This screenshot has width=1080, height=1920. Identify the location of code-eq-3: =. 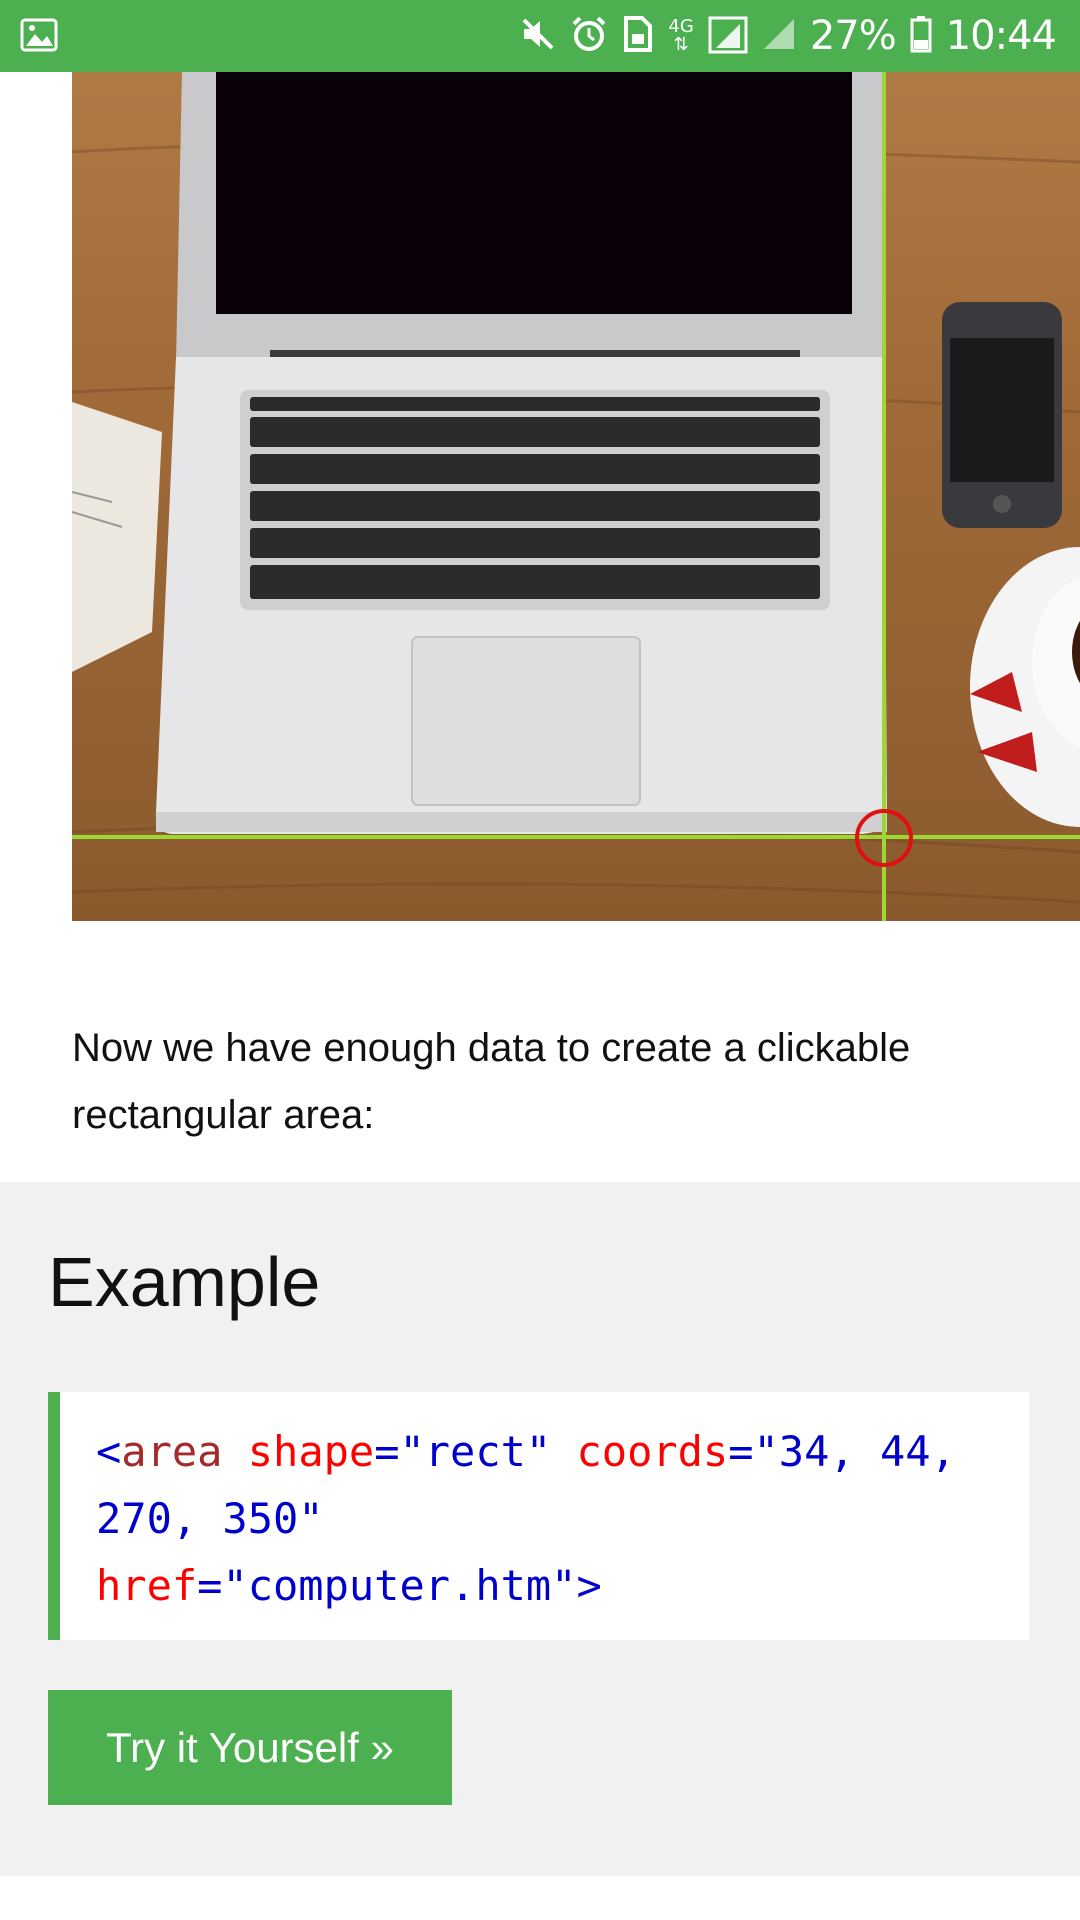
(210, 1585).